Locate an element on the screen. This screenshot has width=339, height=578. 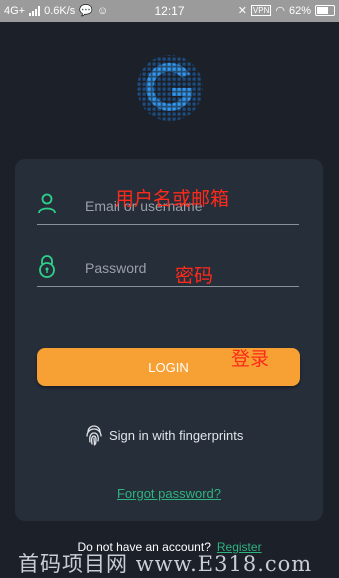
status-bar: 4G+ 0.6K/s 💬 ☺ 12:17 ✕ VPN ◠ 62% is located at coordinates (169, 11).